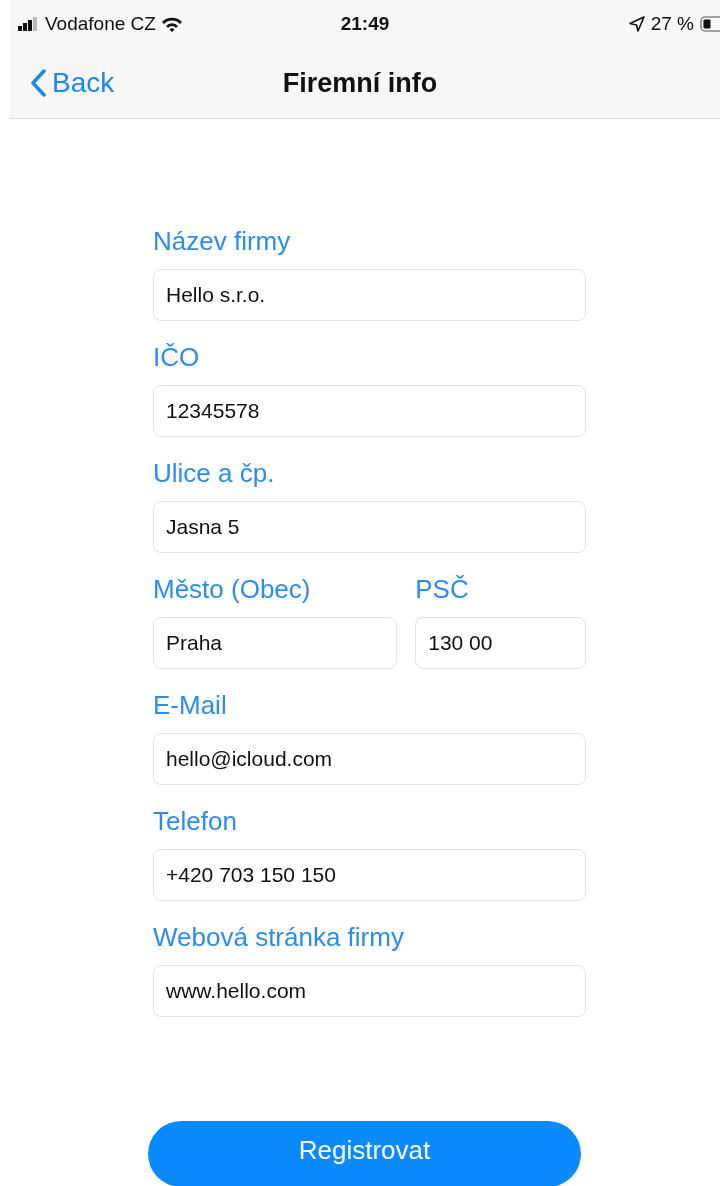 The width and height of the screenshot is (720, 1186). What do you see at coordinates (636, 24) in the screenshot?
I see `location-arrow-icon` at bounding box center [636, 24].